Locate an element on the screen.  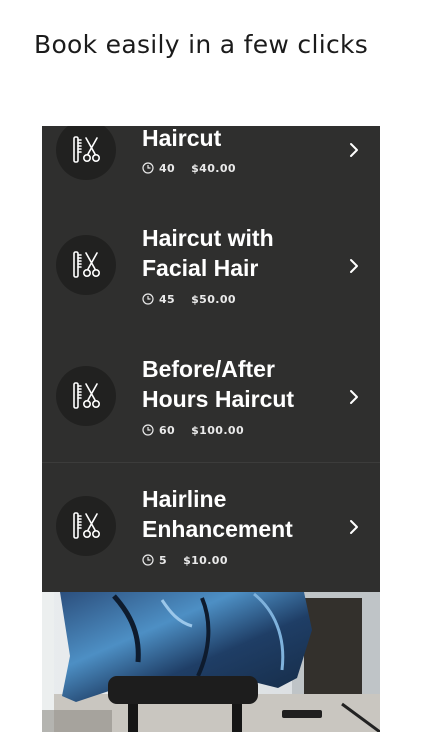
service-title: Hairline Enhancement is located at coordinates (217, 514).